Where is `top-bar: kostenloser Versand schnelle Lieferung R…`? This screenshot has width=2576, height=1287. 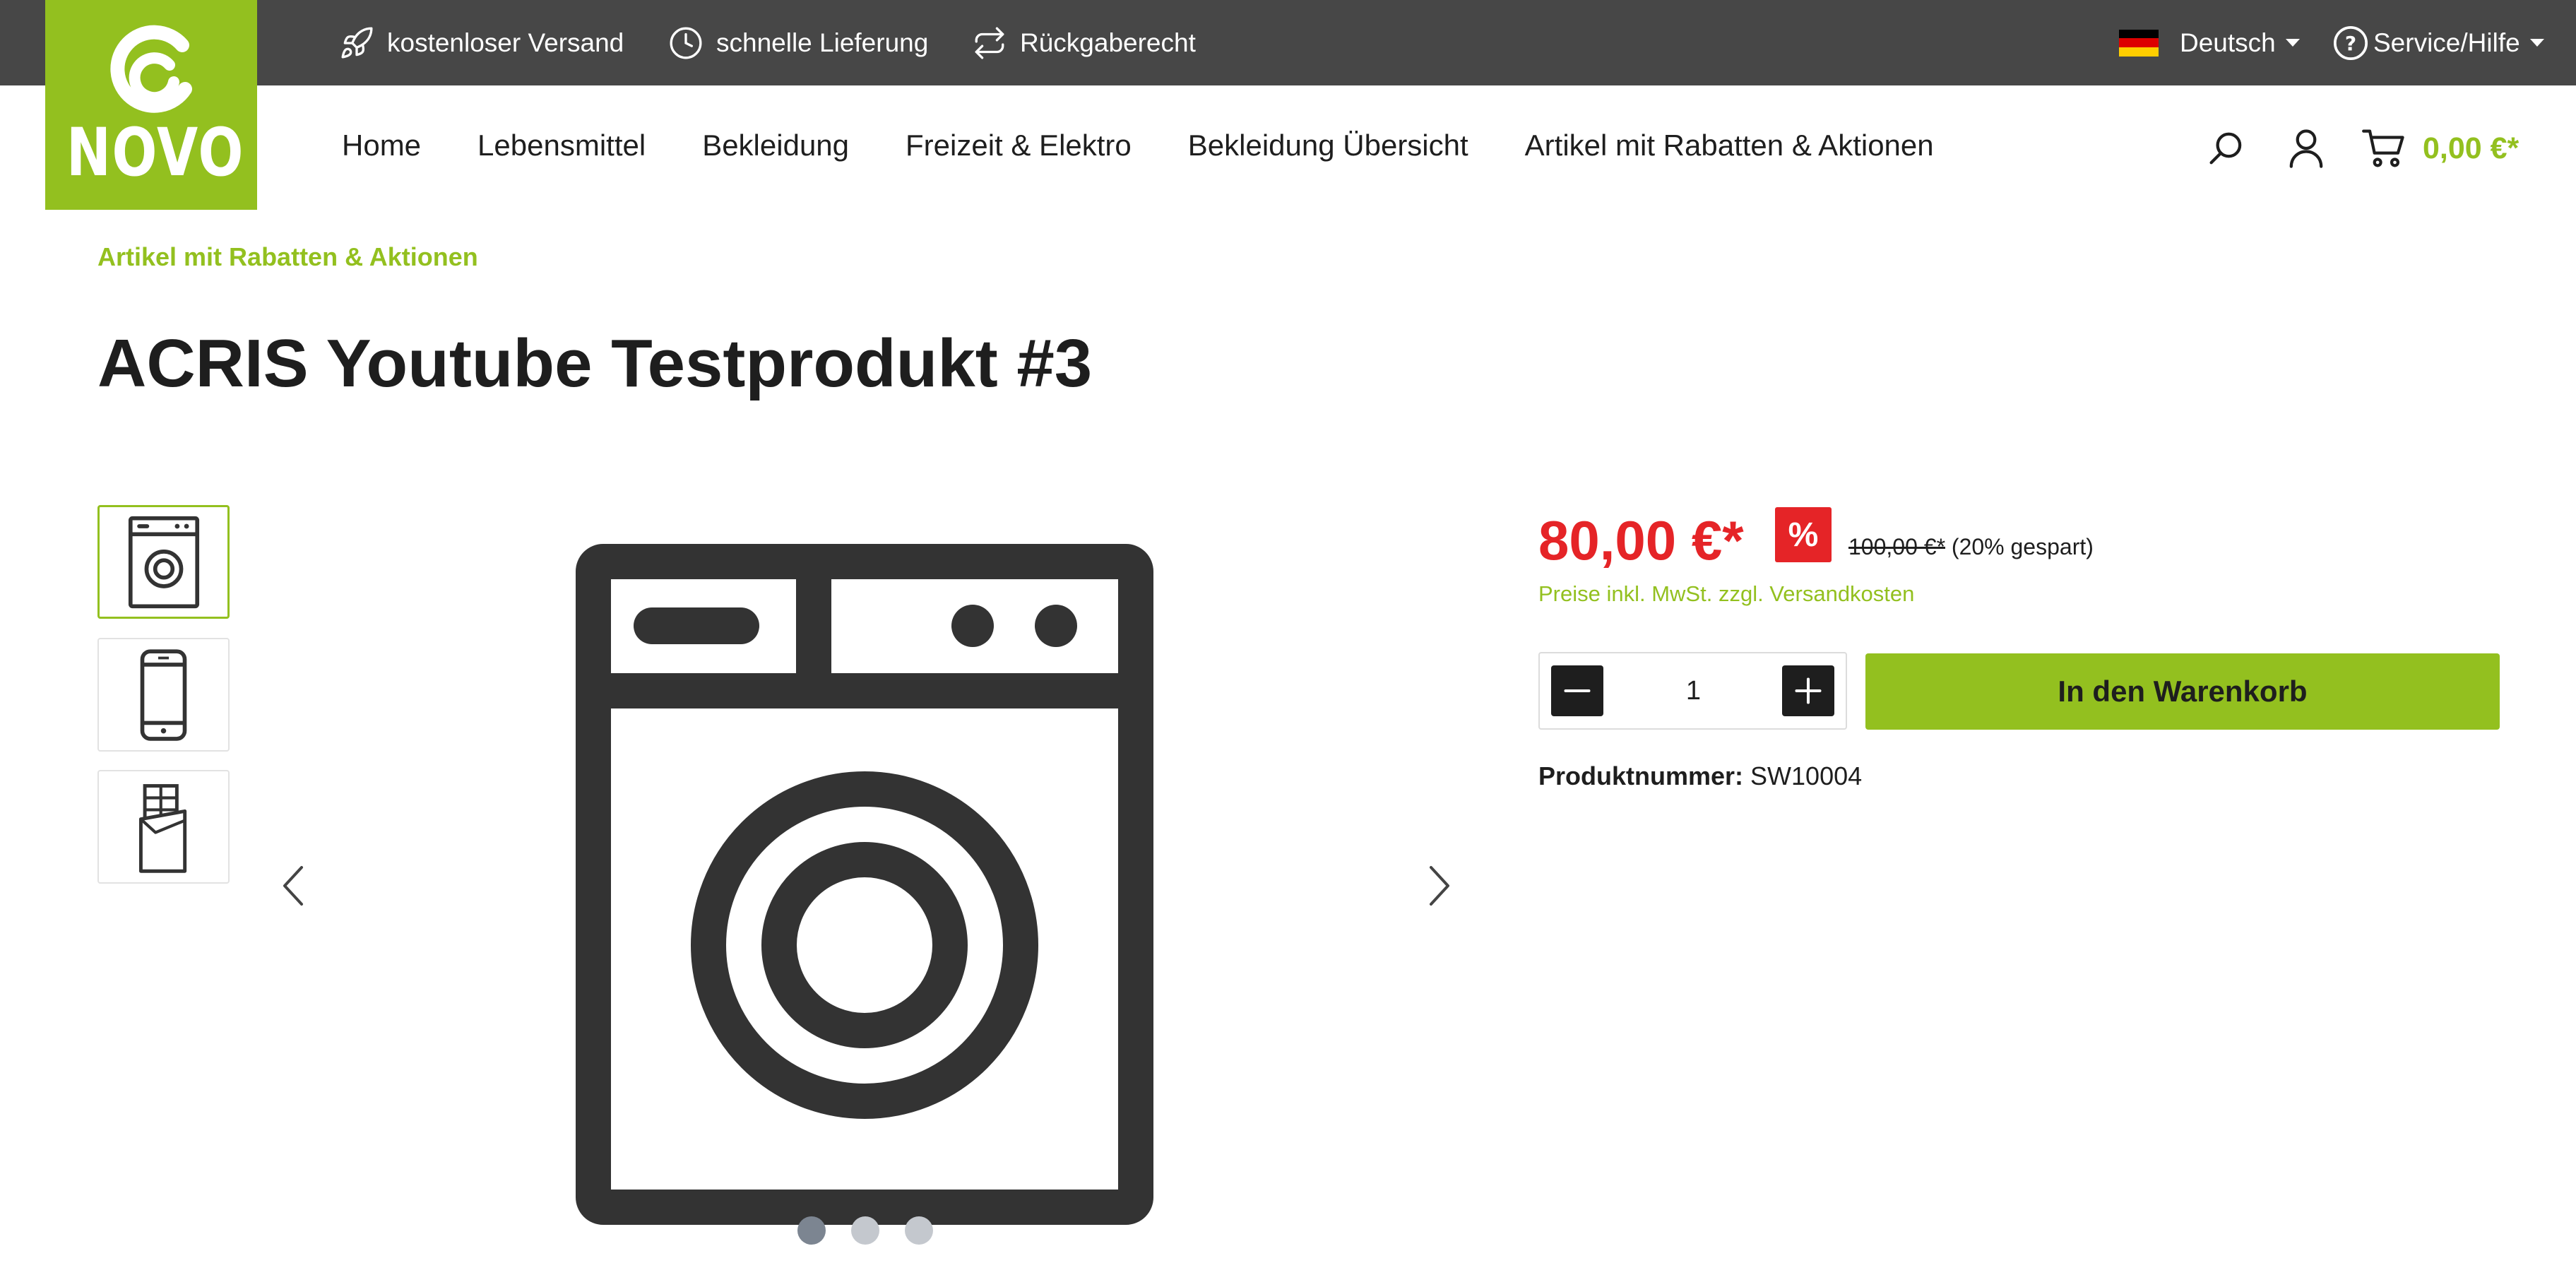
top-bar: kostenloser Versand schnelle Lieferung R… is located at coordinates (1288, 43).